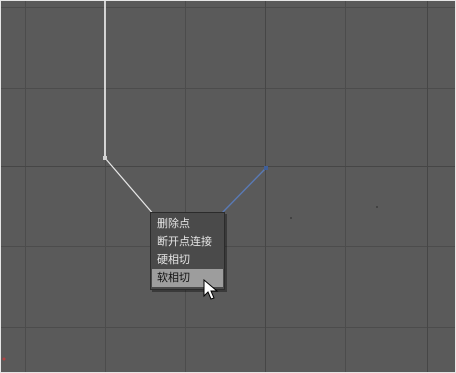  I want to click on menu-item-delete-point: 删除点, so click(187, 224).